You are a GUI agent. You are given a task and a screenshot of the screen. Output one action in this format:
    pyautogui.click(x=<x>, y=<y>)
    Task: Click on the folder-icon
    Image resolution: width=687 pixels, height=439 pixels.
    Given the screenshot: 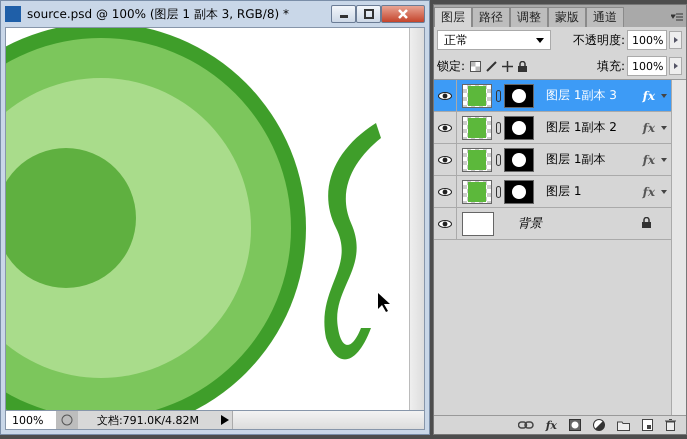 What is the action you would take?
    pyautogui.click(x=623, y=425)
    